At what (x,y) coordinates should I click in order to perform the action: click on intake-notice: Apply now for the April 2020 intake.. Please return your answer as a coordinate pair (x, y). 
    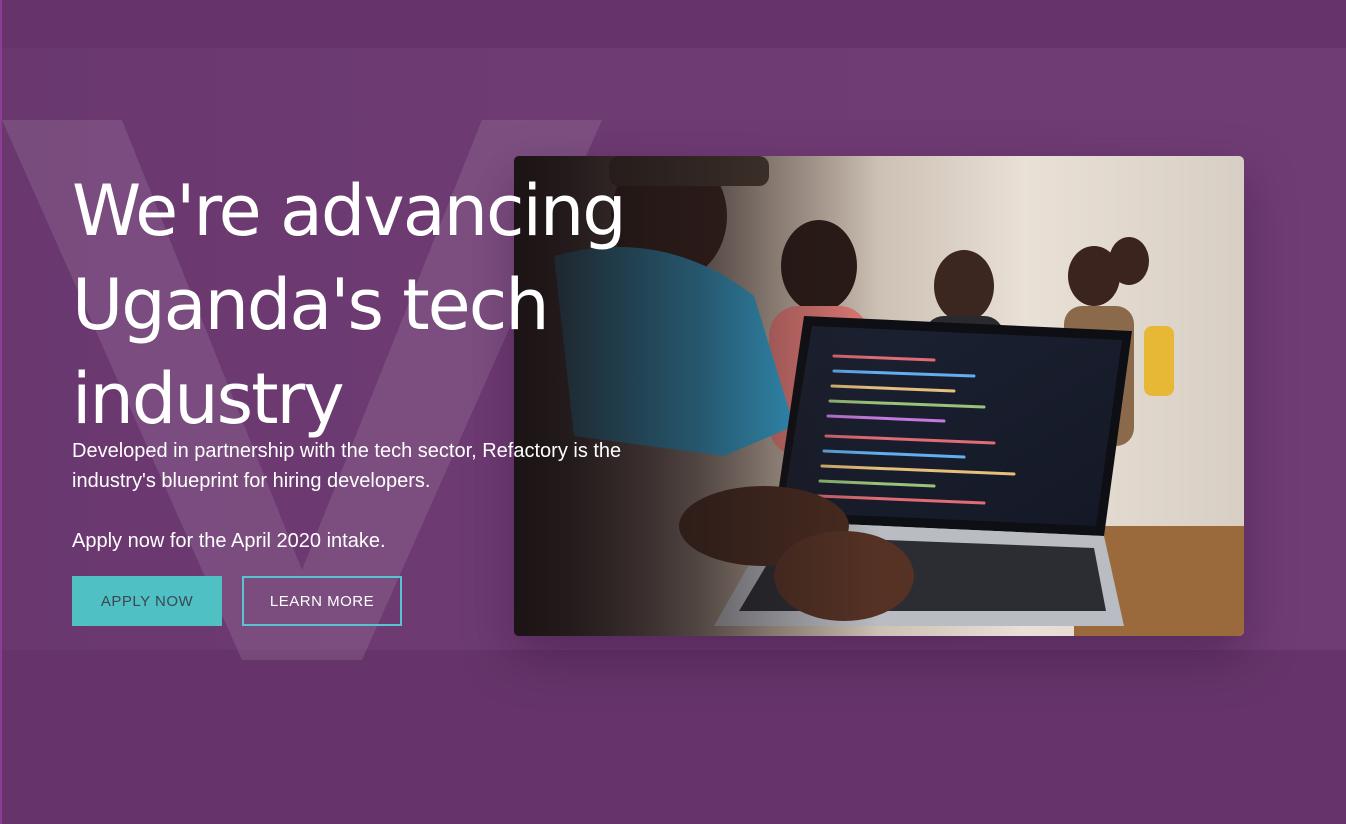
    Looking at the image, I should click on (229, 541).